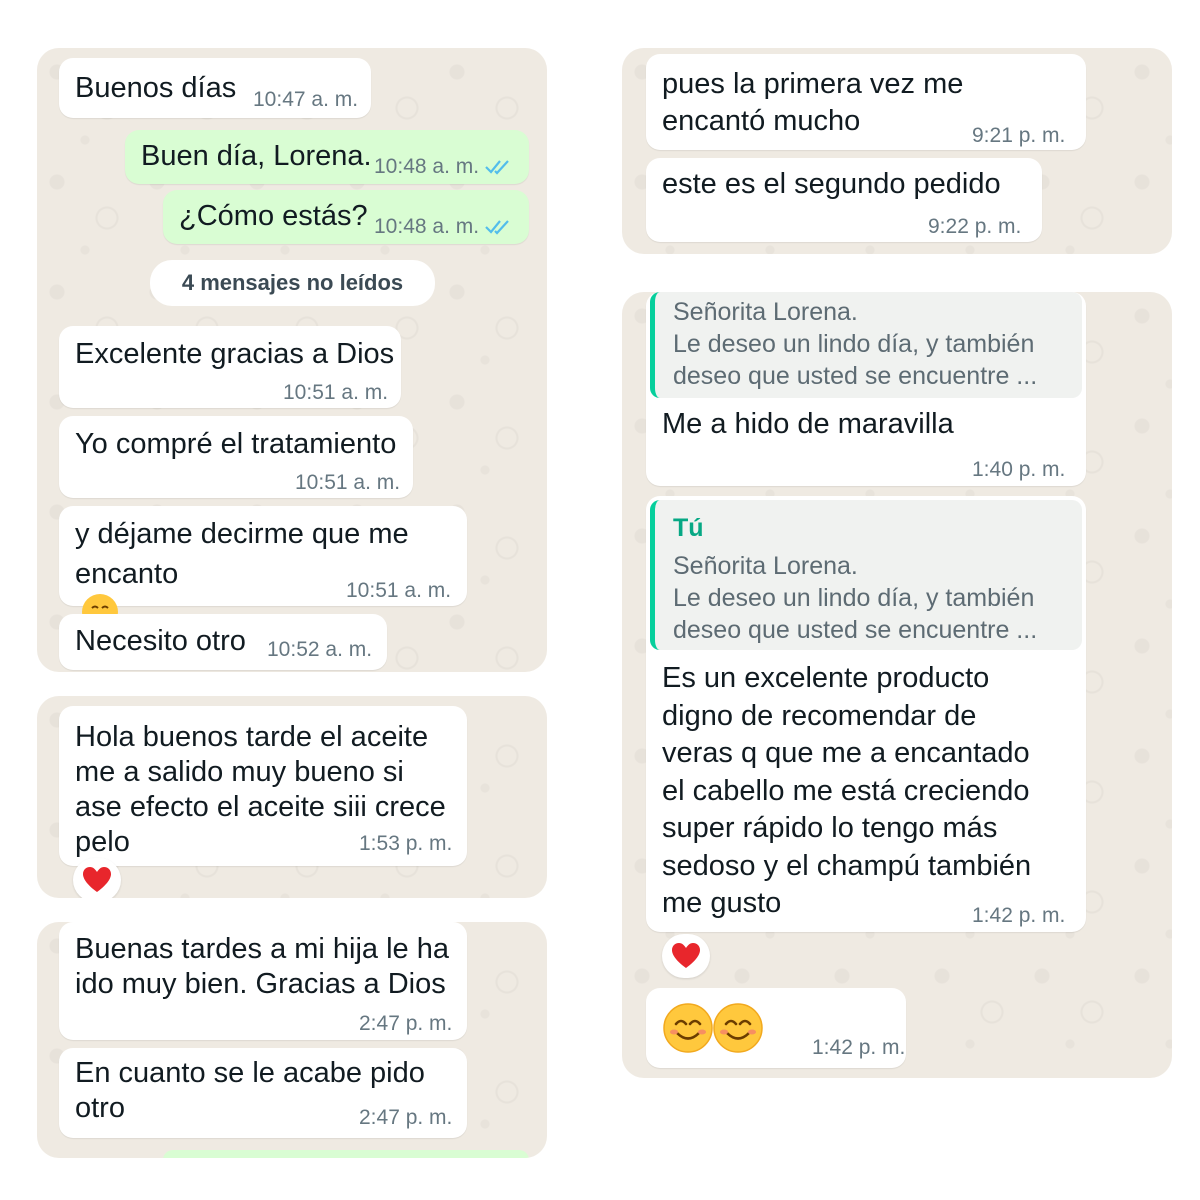  I want to click on quoted-sender: Tú, so click(688, 528).